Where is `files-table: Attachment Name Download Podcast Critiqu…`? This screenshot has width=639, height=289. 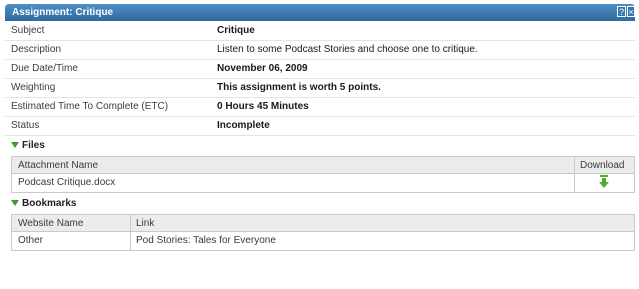 files-table: Attachment Name Download Podcast Critiqu… is located at coordinates (323, 174).